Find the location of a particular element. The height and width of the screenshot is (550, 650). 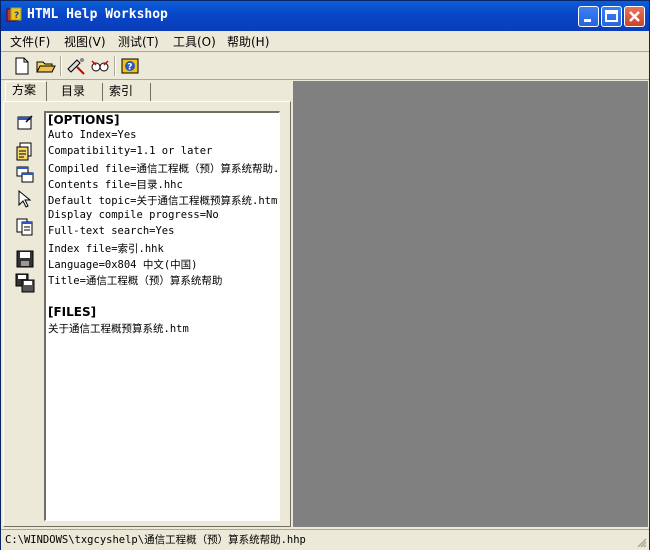

html-help-api-icon is located at coordinates (25, 198).